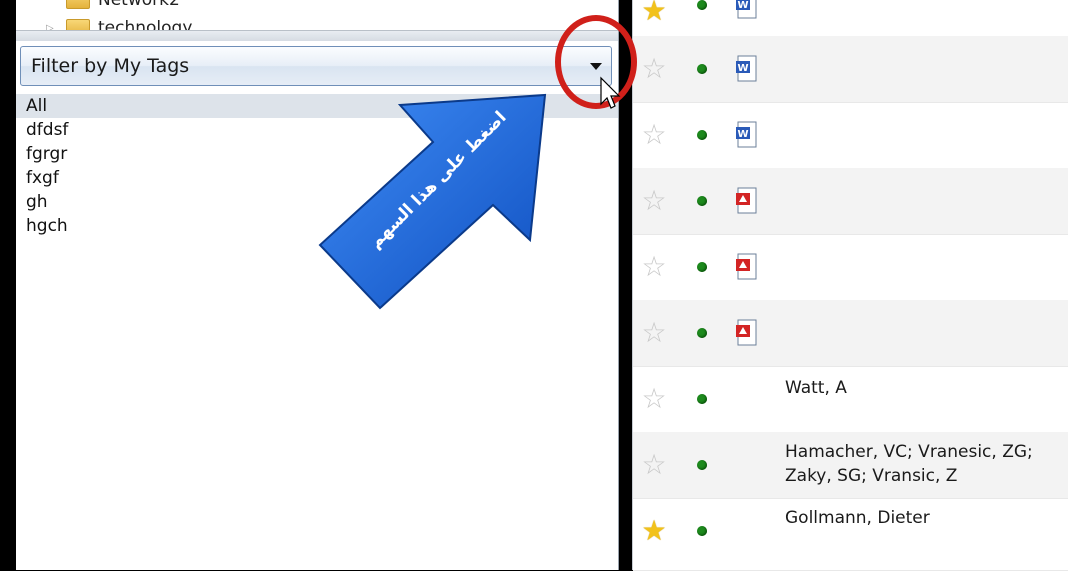 Image resolution: width=1068 pixels, height=571 pixels. Describe the element at coordinates (317, 226) in the screenshot. I see `tag-item: hgch` at that location.